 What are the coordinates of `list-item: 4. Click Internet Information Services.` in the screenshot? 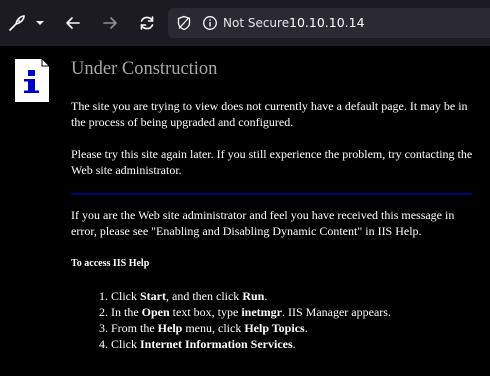 It's located at (197, 344).